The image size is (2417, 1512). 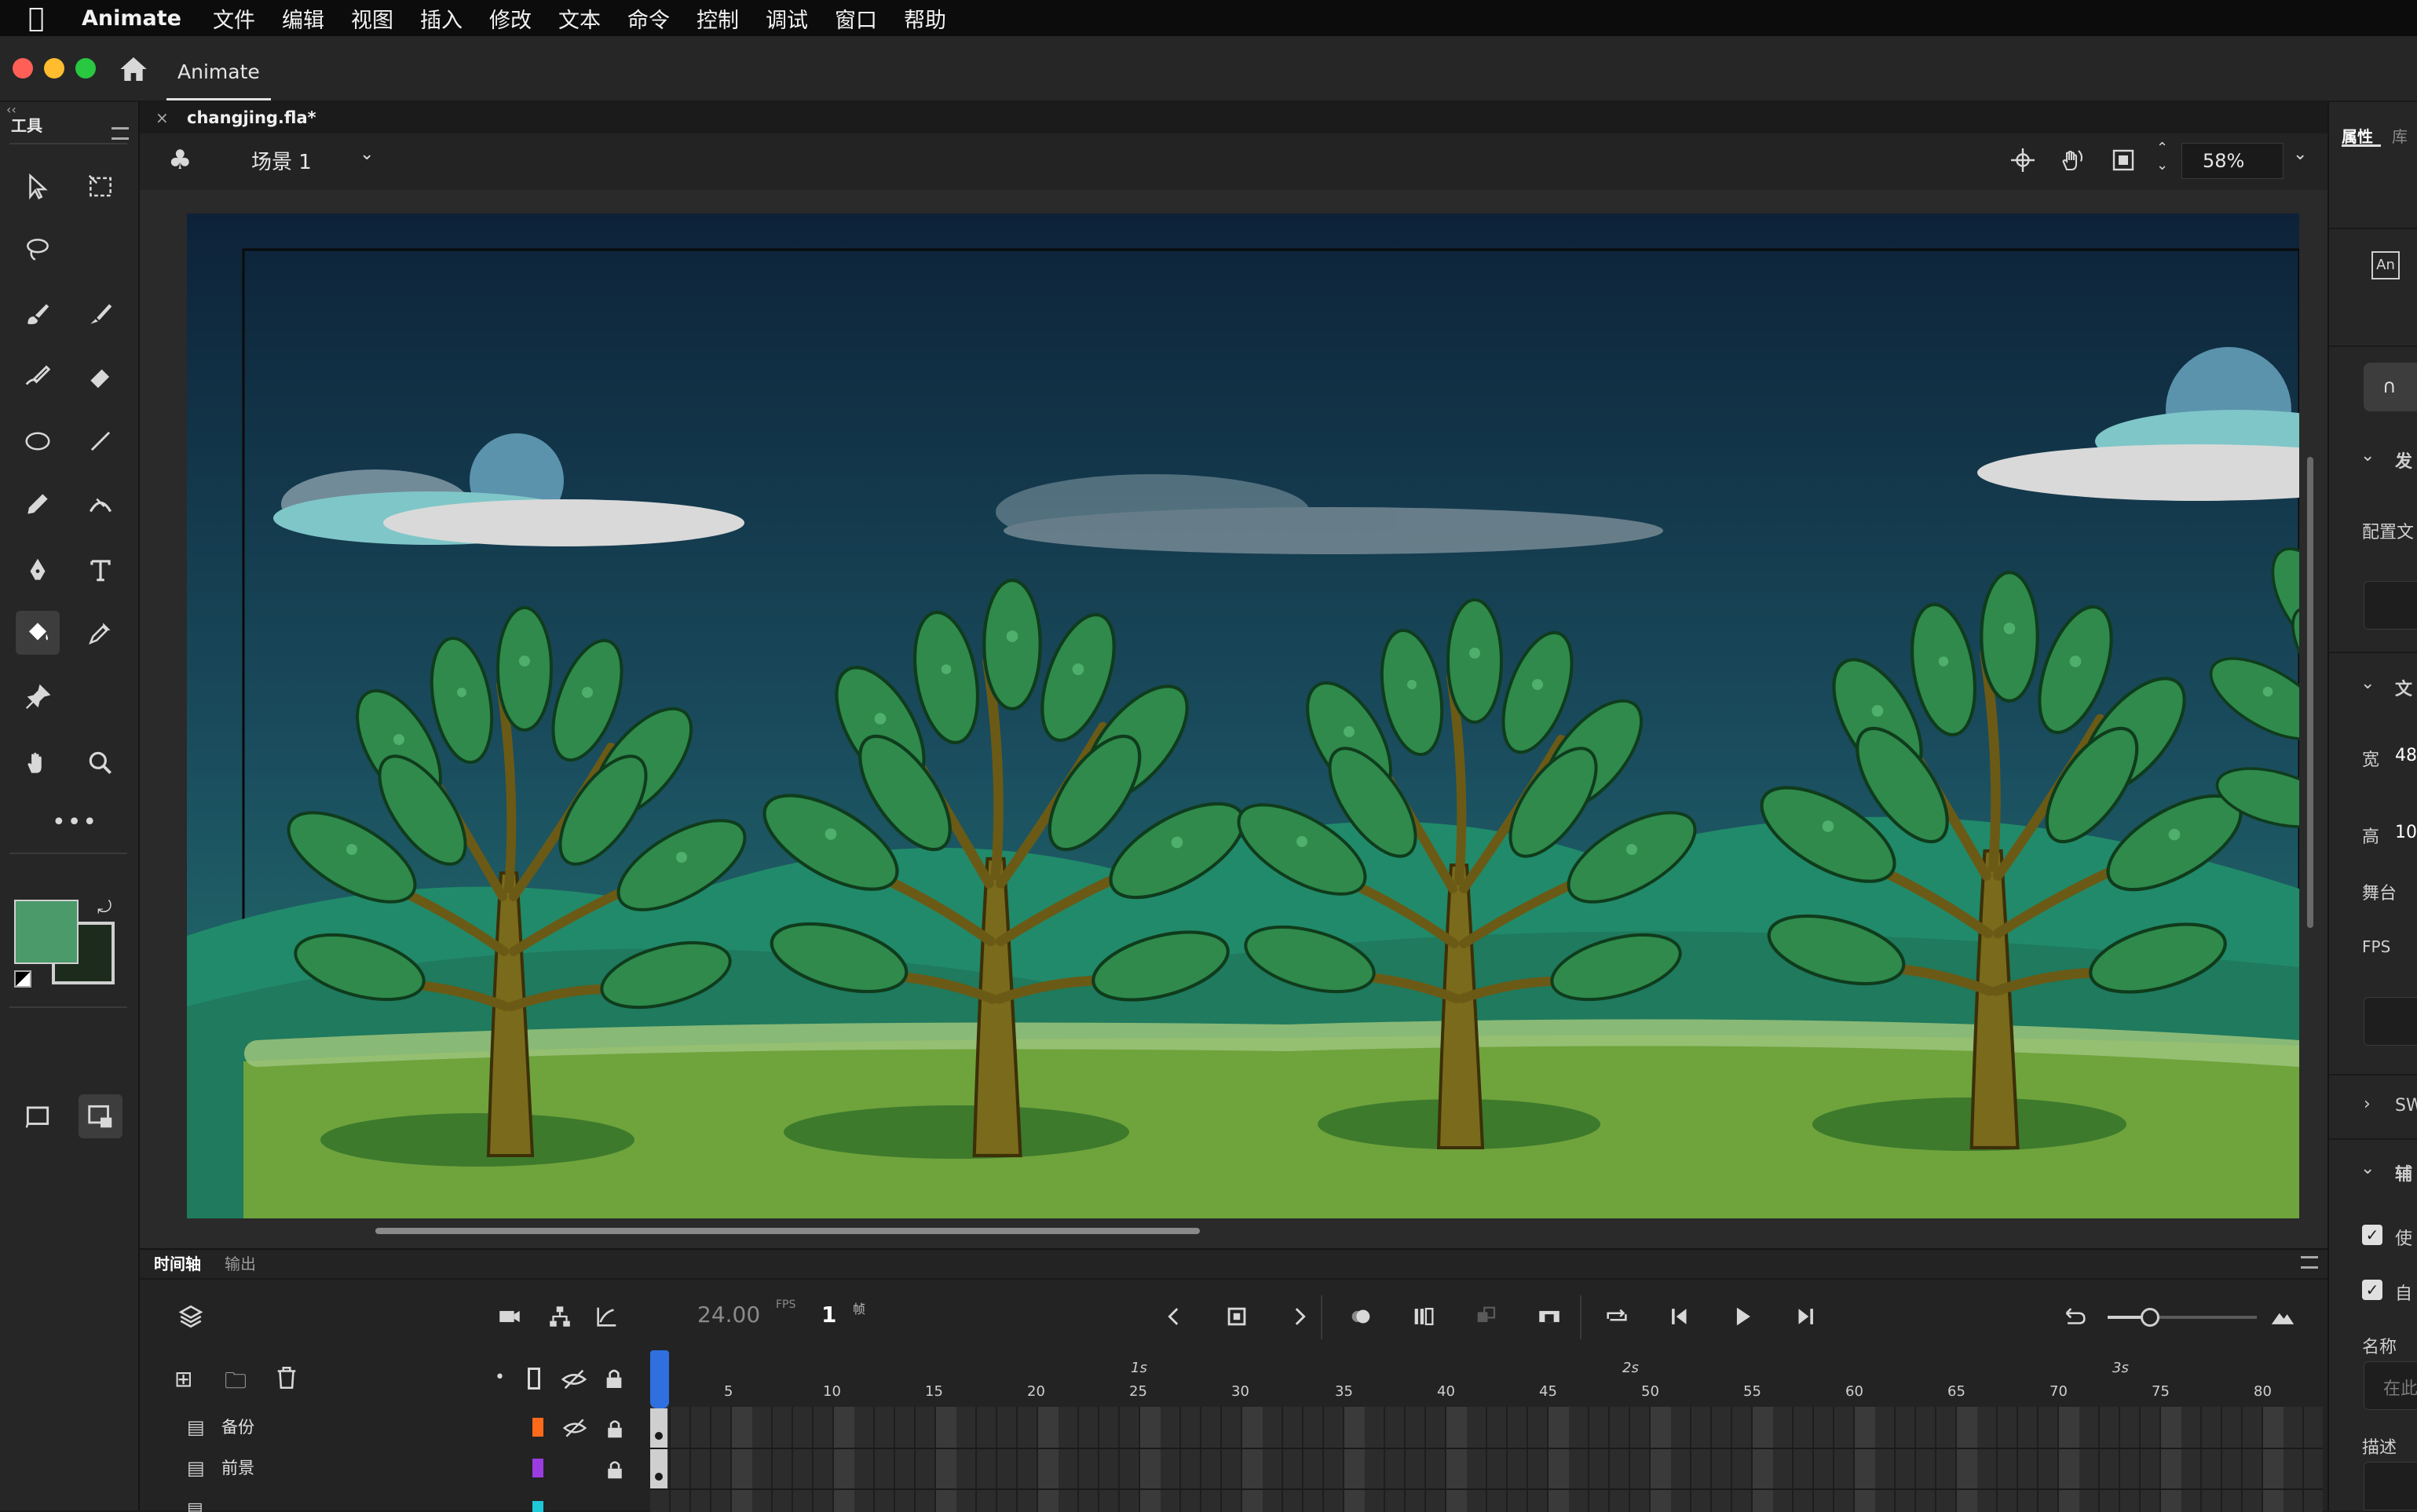 What do you see at coordinates (718, 18) in the screenshot?
I see `menu-control: 控制` at bounding box center [718, 18].